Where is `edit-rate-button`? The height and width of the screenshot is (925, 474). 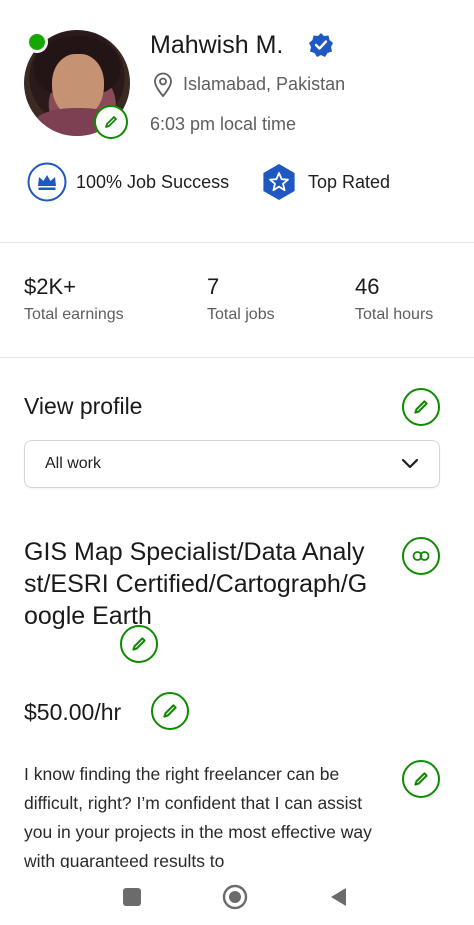
edit-rate-button is located at coordinates (170, 711).